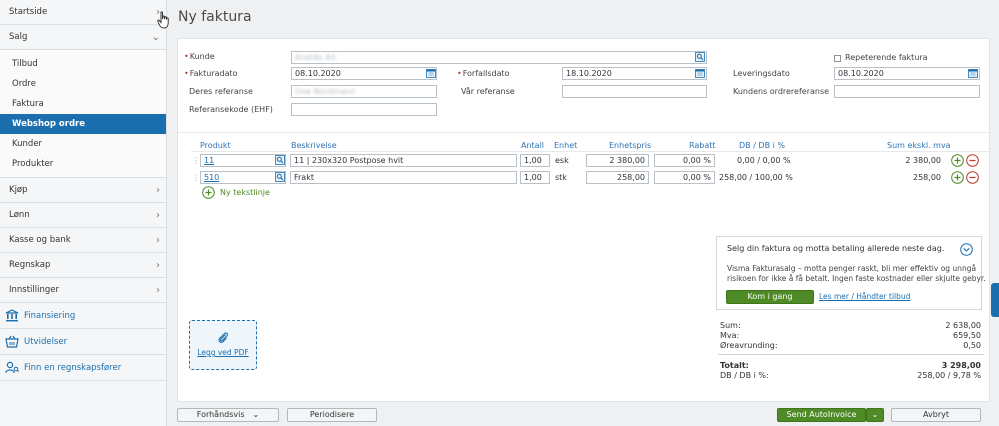  I want to click on sidebar-subitem-faktura: Faktura, so click(83, 104).